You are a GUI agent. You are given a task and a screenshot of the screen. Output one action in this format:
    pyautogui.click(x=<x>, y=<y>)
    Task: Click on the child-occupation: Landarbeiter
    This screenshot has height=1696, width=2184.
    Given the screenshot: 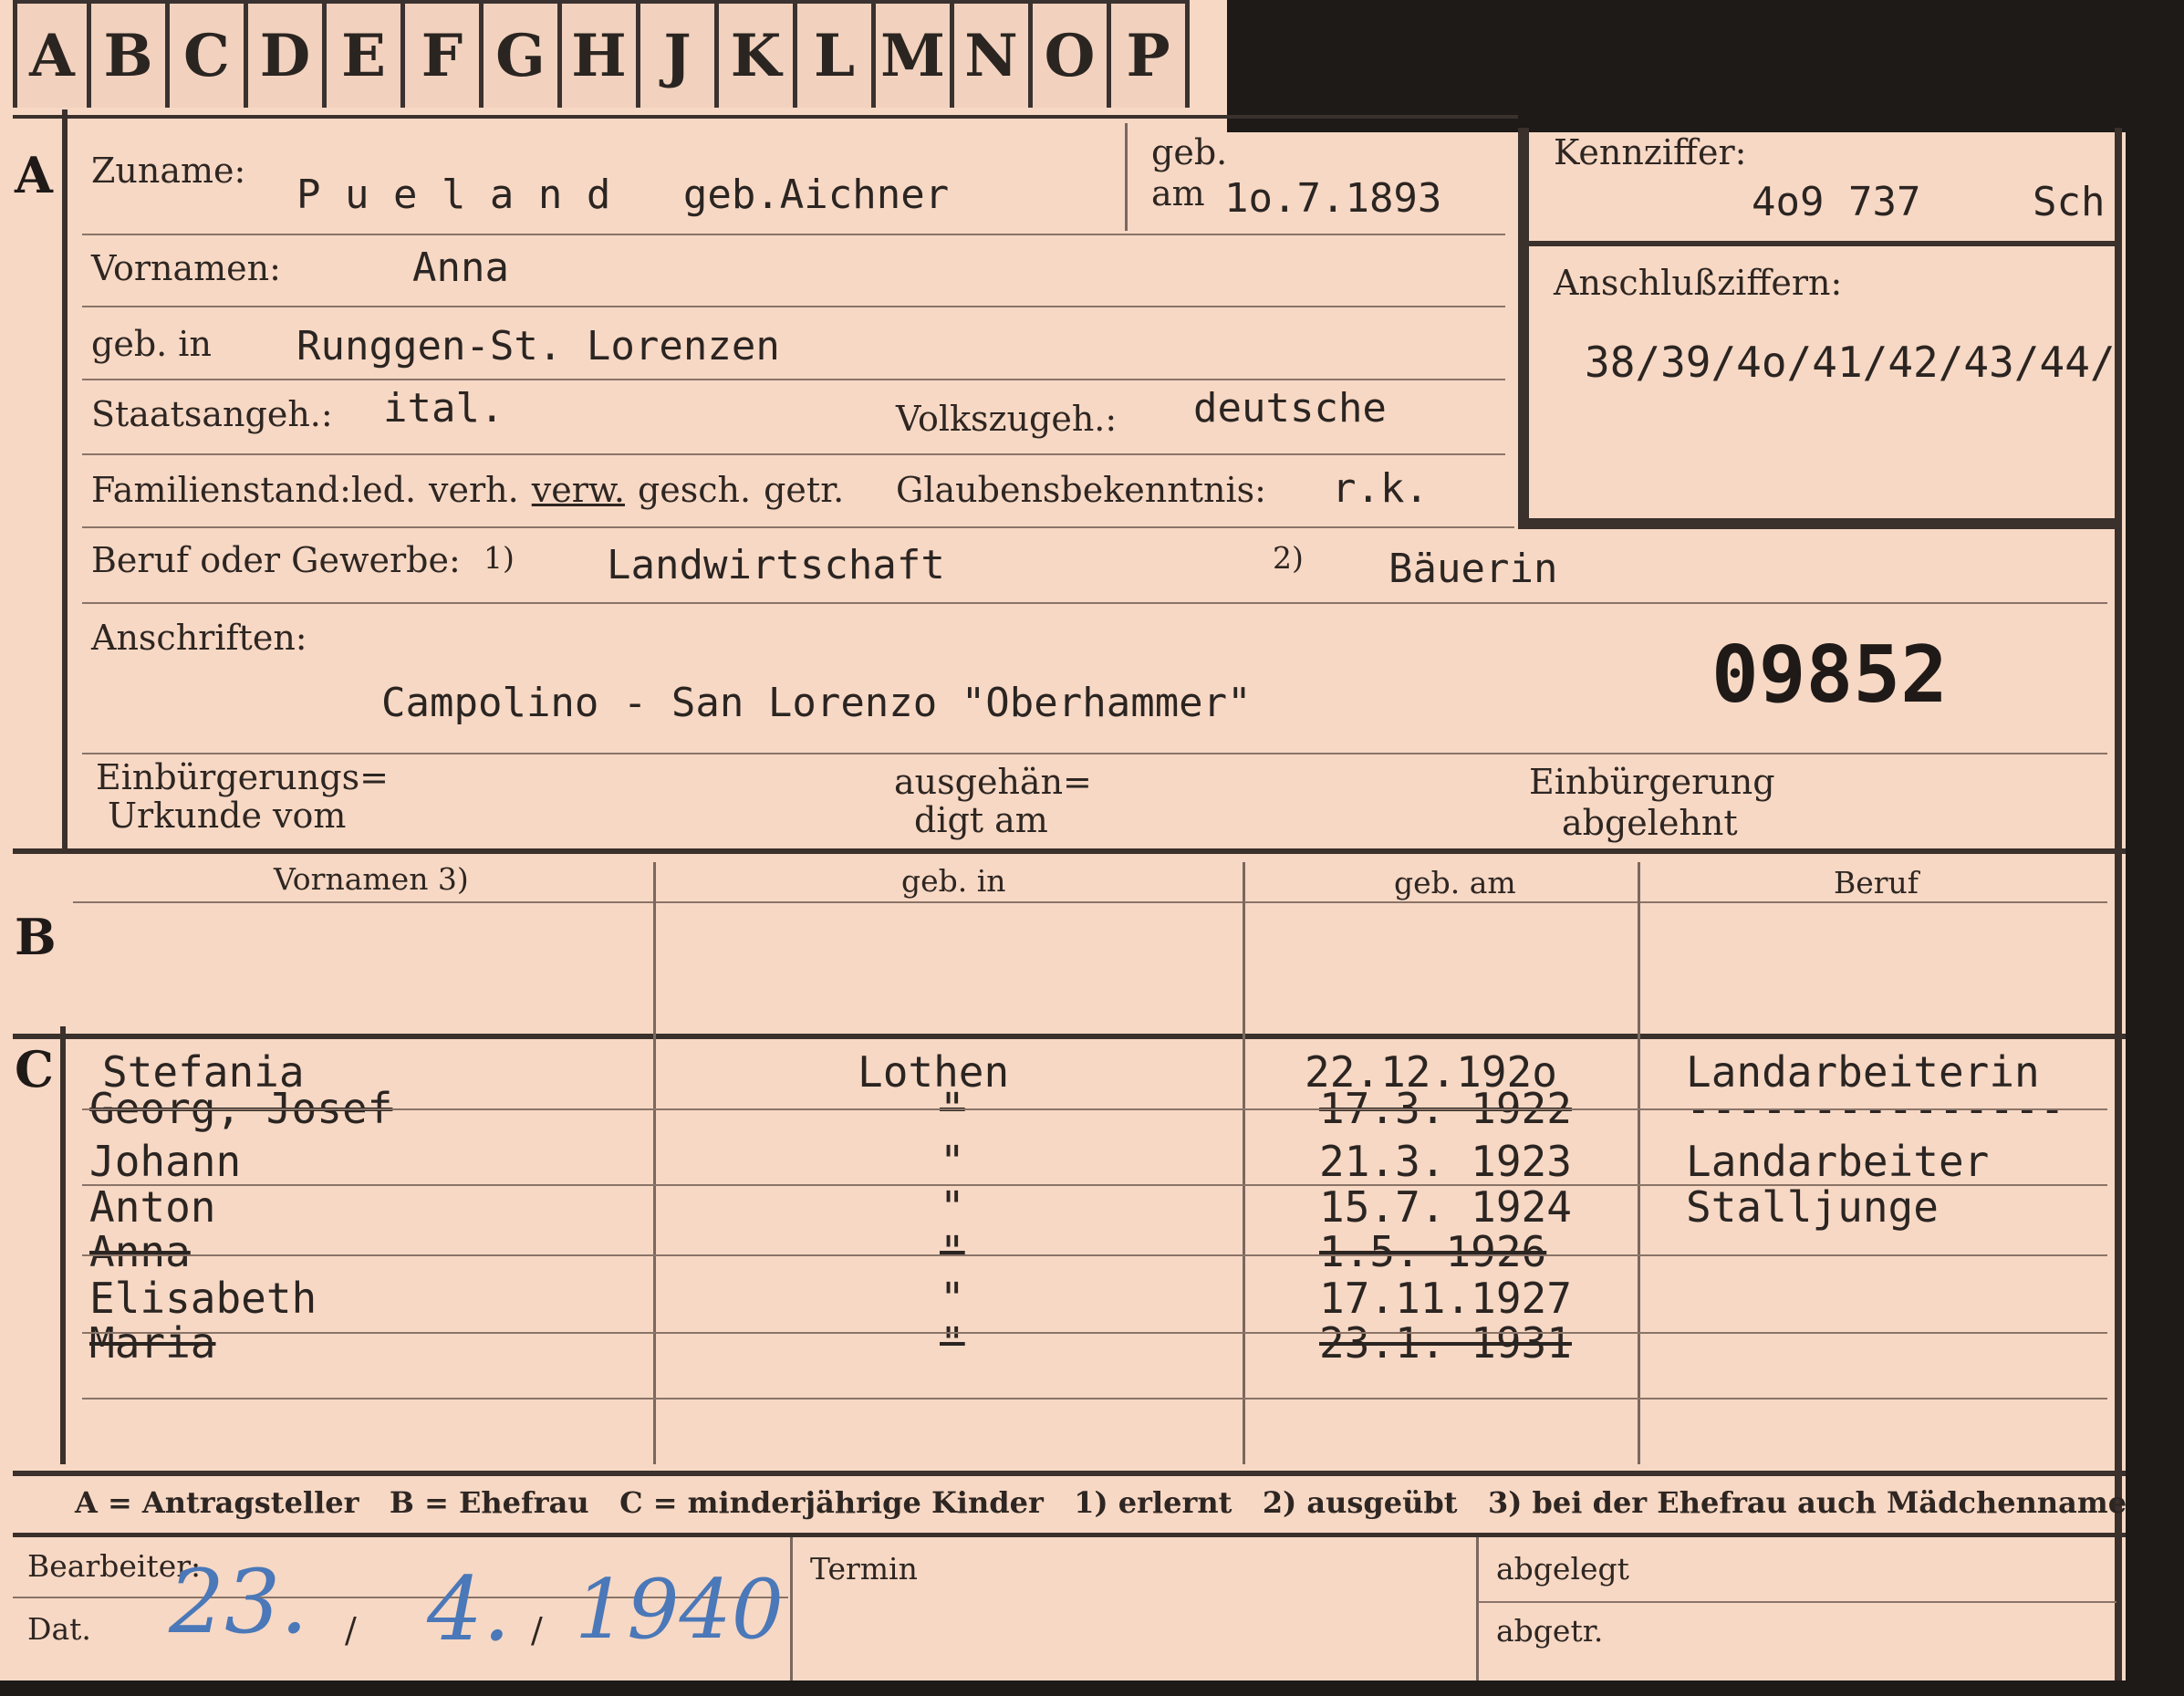 What is the action you would take?
    pyautogui.click(x=1838, y=1161)
    